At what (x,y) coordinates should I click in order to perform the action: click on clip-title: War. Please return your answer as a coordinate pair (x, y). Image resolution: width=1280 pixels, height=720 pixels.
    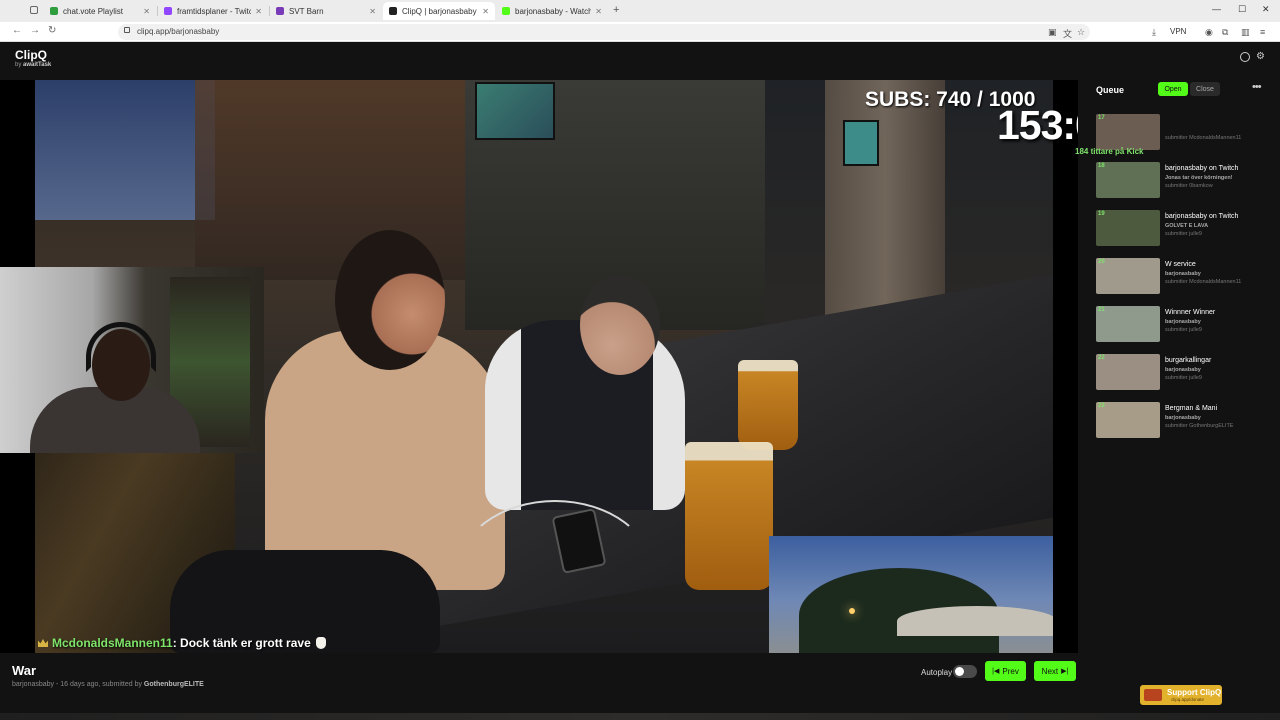
    Looking at the image, I should click on (24, 670).